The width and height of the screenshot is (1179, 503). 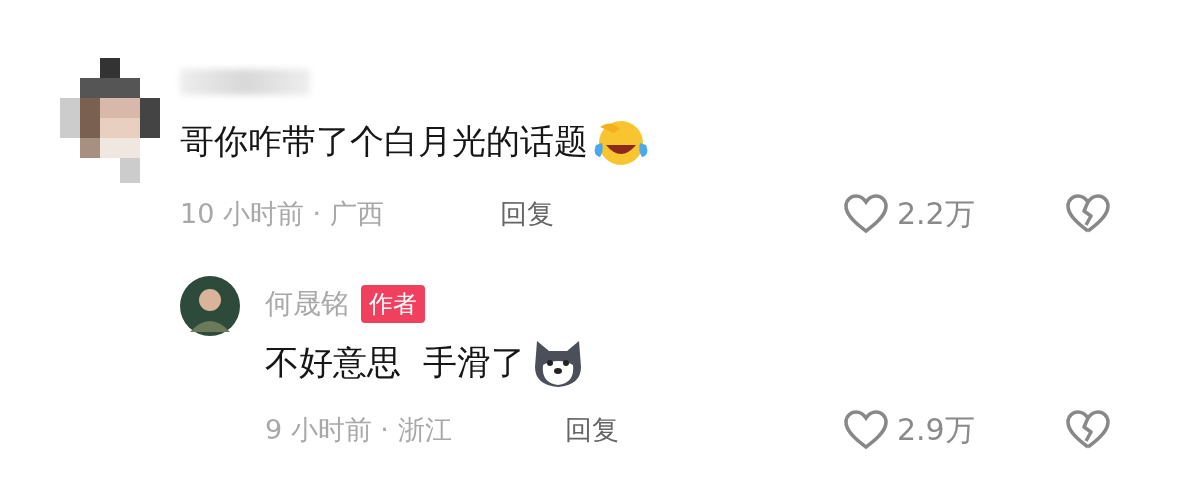 I want to click on comment-time: 9 小时前 · 浙江, so click(x=359, y=430).